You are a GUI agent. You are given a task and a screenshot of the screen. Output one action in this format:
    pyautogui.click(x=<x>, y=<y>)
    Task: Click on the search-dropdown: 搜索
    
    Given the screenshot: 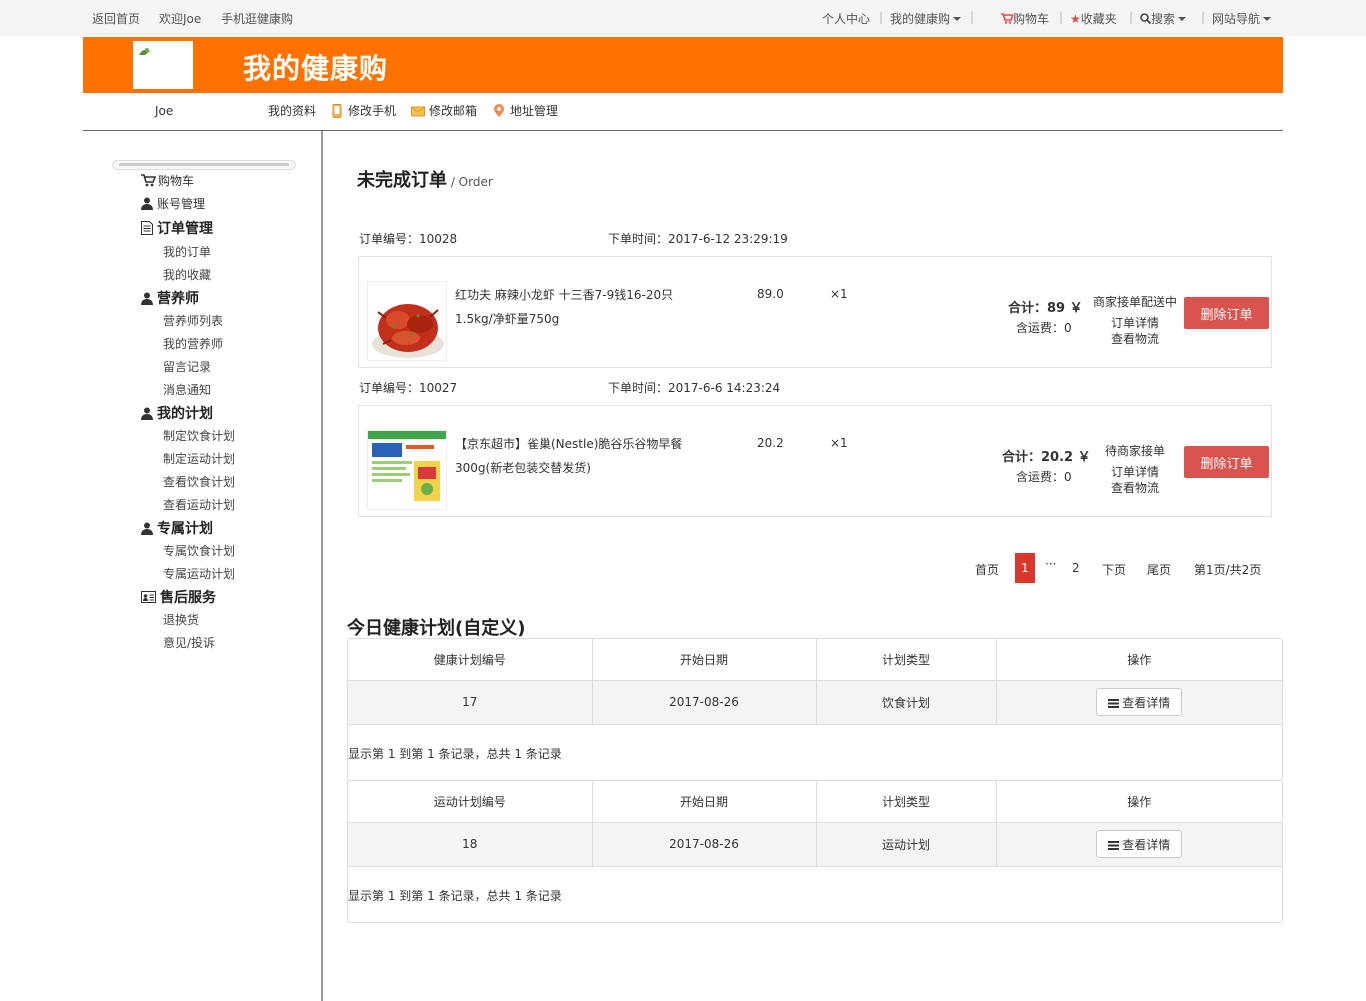 What is the action you would take?
    pyautogui.click(x=1163, y=18)
    